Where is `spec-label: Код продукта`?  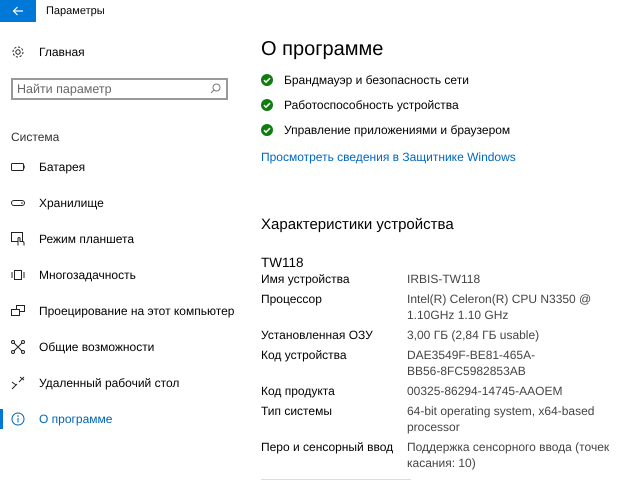
spec-label: Код продукта is located at coordinates (298, 391).